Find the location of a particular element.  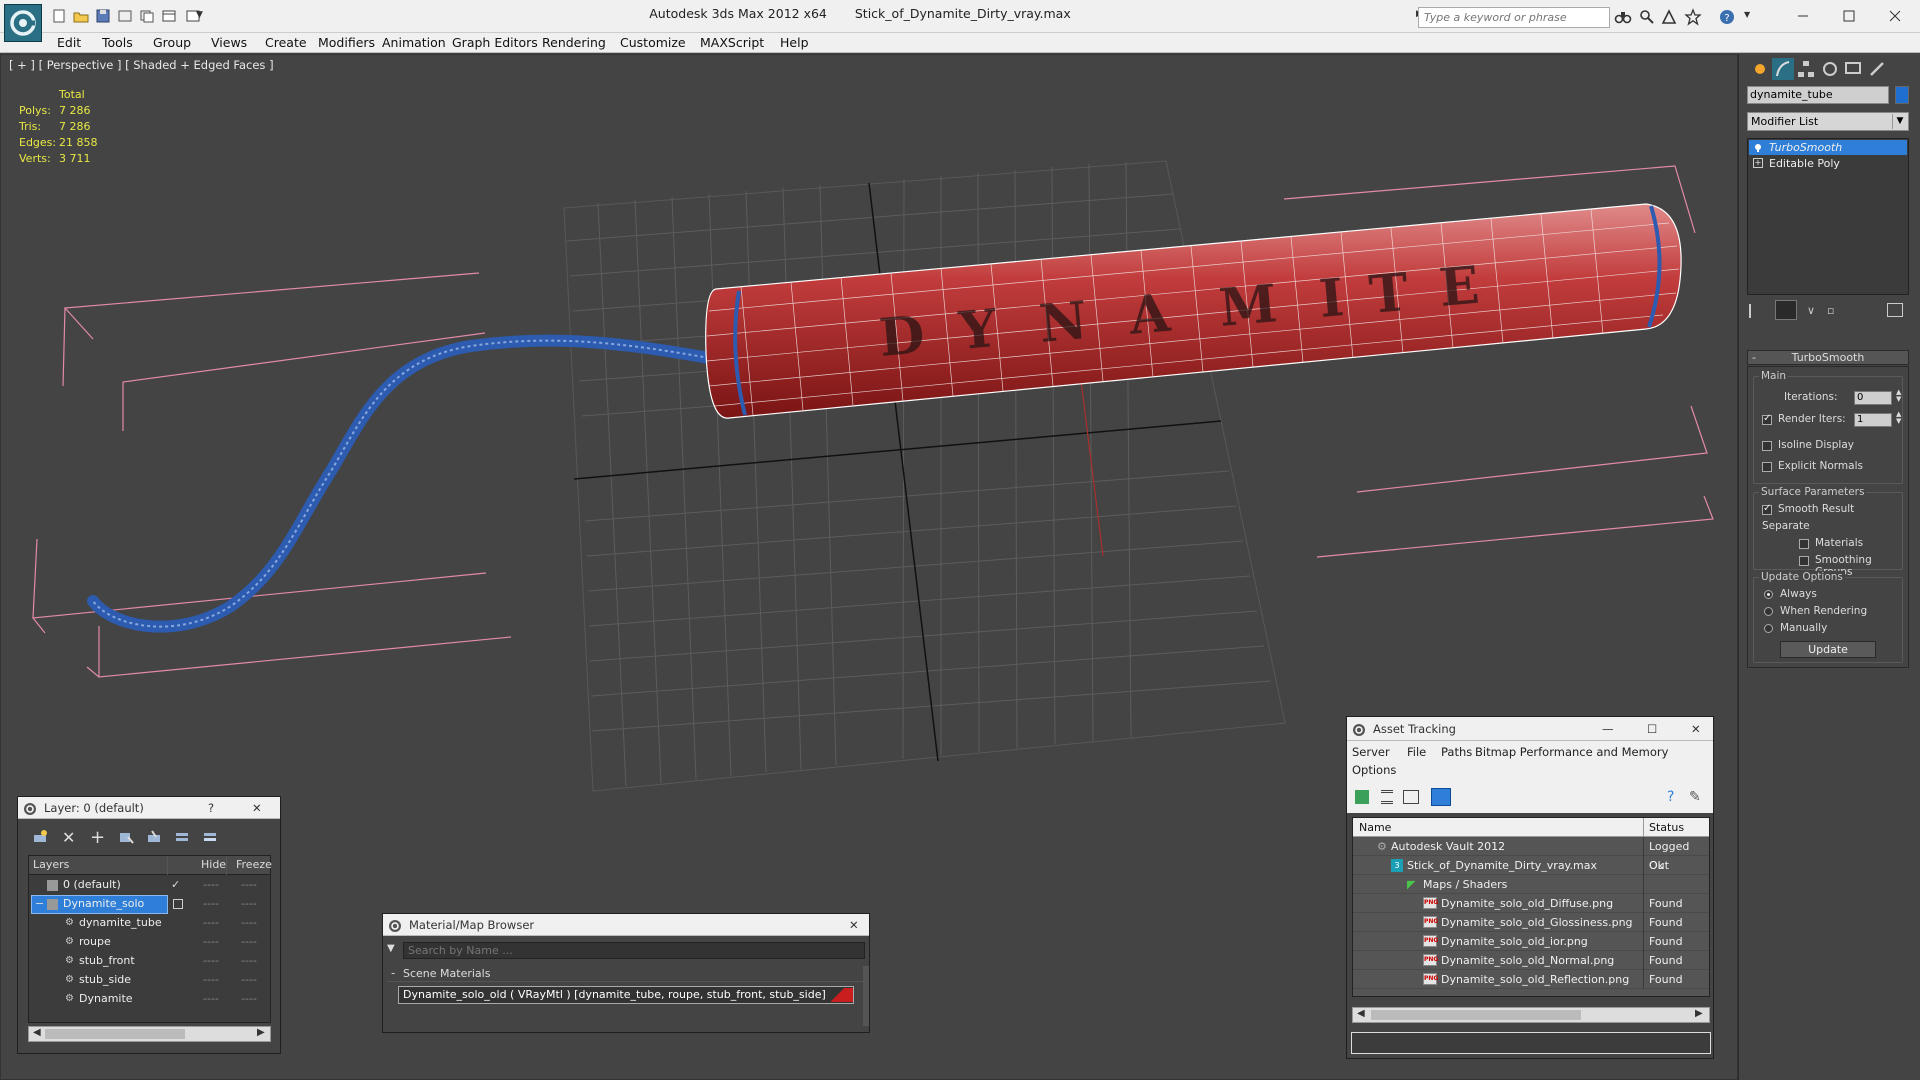

asset-menu-paths: Paths is located at coordinates (1456, 752).